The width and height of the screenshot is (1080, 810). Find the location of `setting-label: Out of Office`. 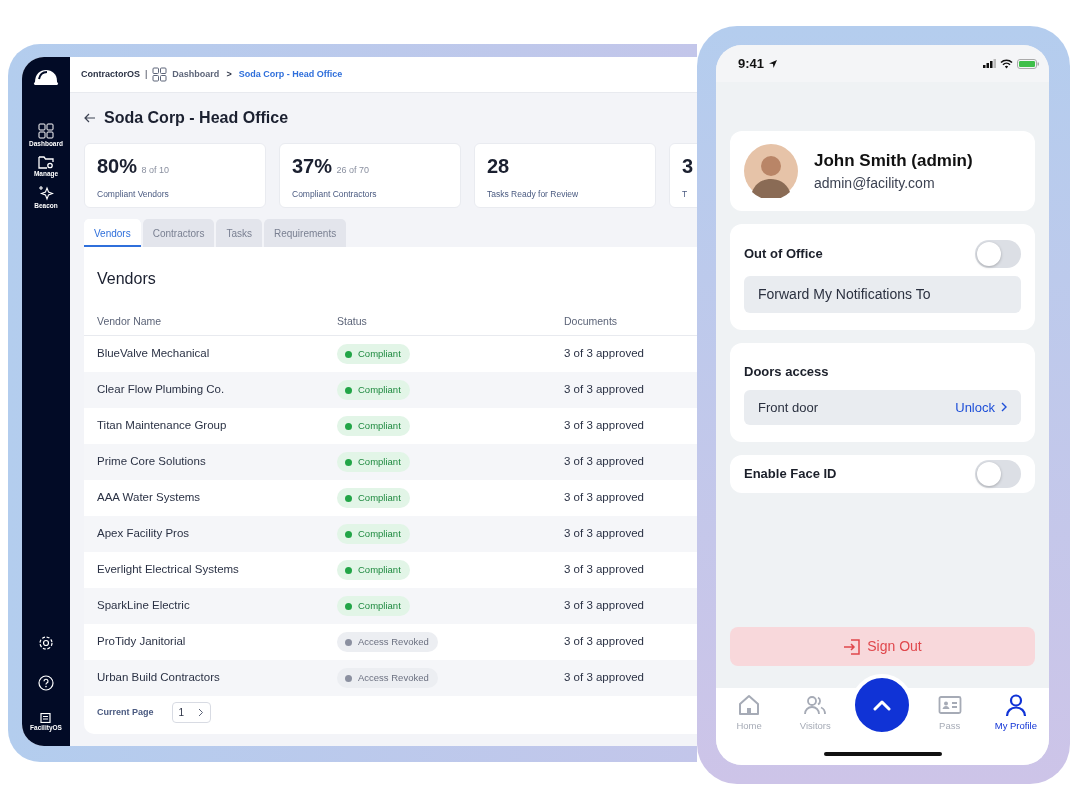

setting-label: Out of Office is located at coordinates (783, 254).